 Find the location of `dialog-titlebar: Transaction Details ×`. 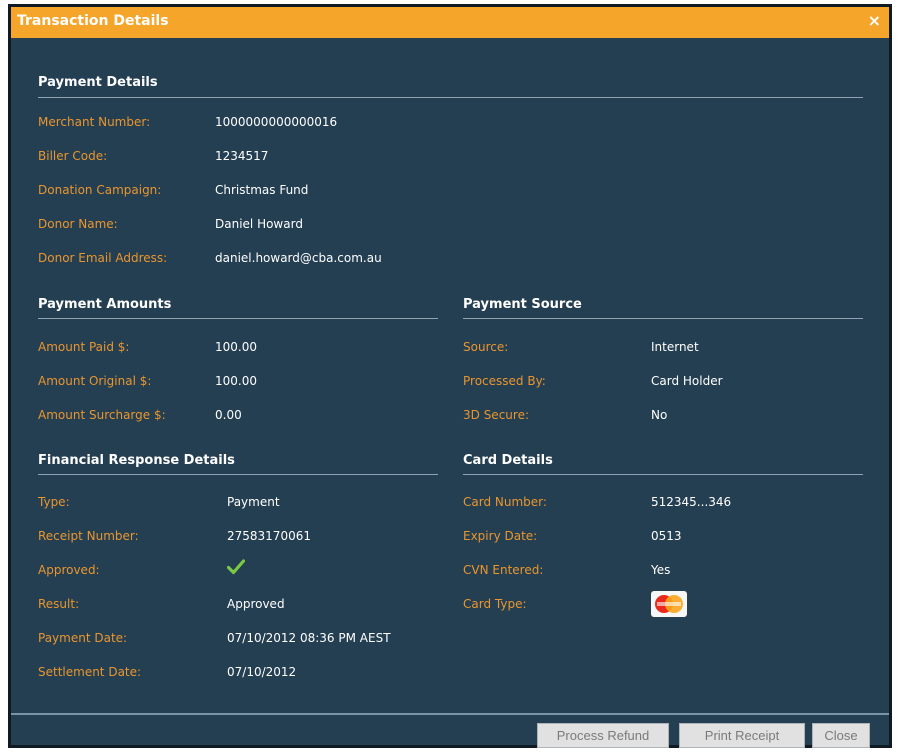

dialog-titlebar: Transaction Details × is located at coordinates (450, 22).